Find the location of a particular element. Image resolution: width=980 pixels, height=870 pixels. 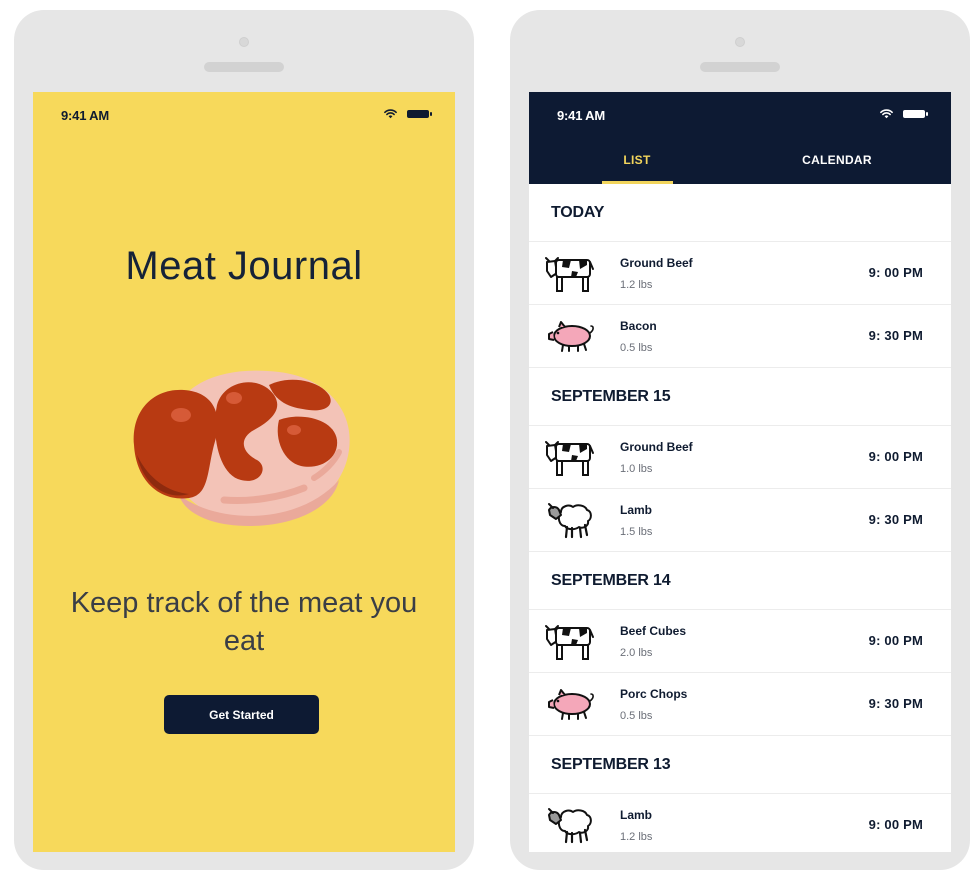

meat-entry-row: Lamb 1.2 lbs 9: 00 PM is located at coordinates (740, 823).